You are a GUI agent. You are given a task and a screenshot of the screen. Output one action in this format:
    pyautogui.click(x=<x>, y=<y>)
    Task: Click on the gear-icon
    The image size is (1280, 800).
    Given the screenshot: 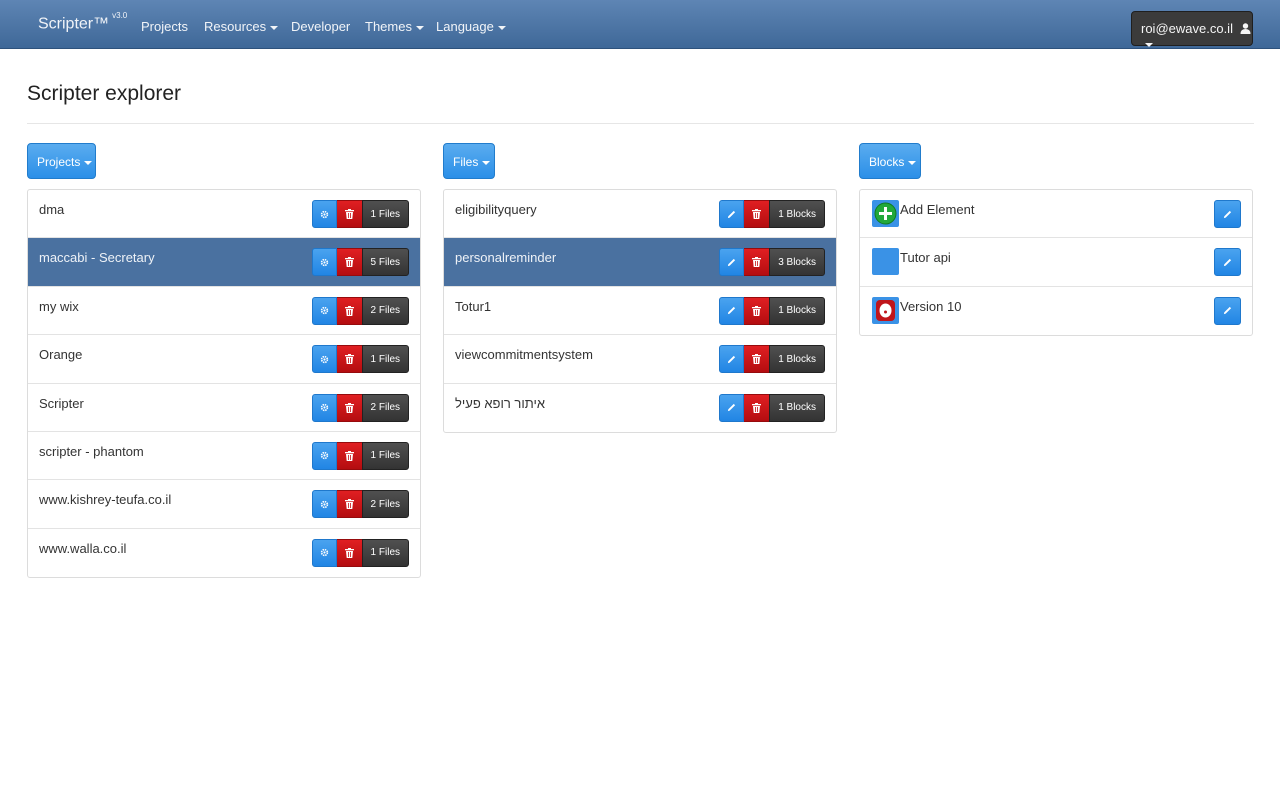 What is the action you would take?
    pyautogui.click(x=324, y=456)
    